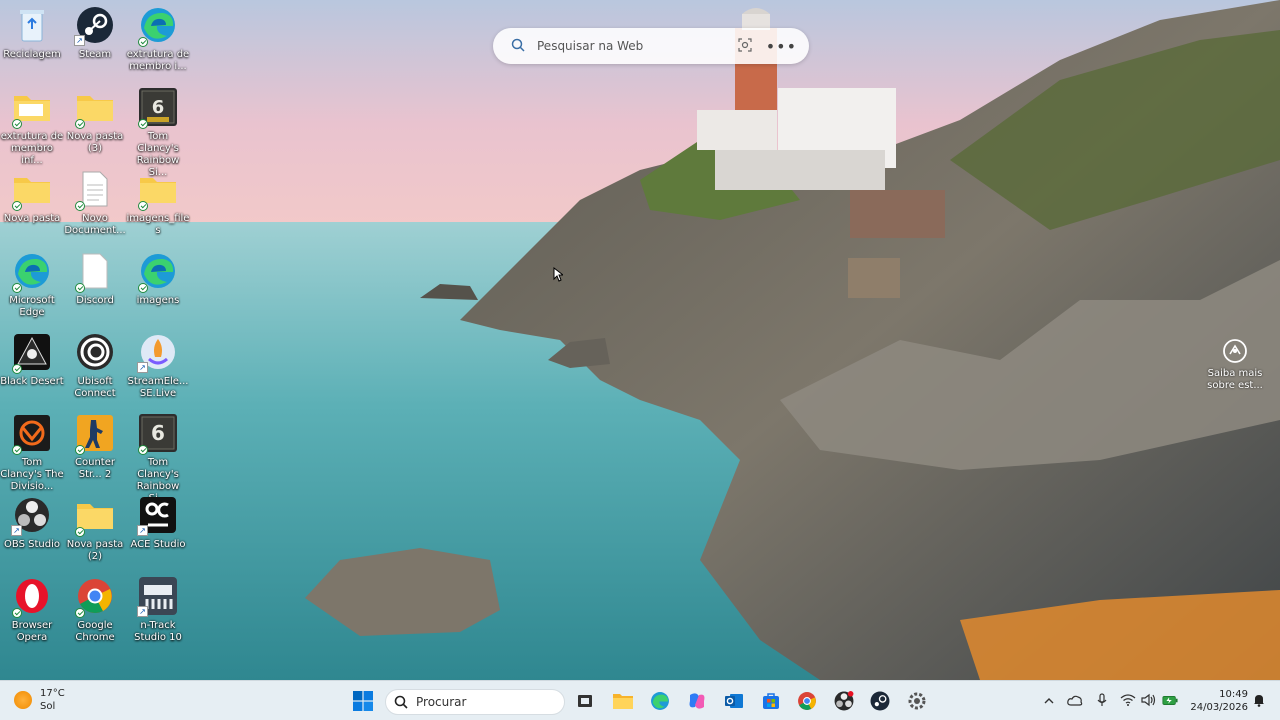 The image size is (1280, 720). Describe the element at coordinates (95, 189) in the screenshot. I see `document-icon` at that location.